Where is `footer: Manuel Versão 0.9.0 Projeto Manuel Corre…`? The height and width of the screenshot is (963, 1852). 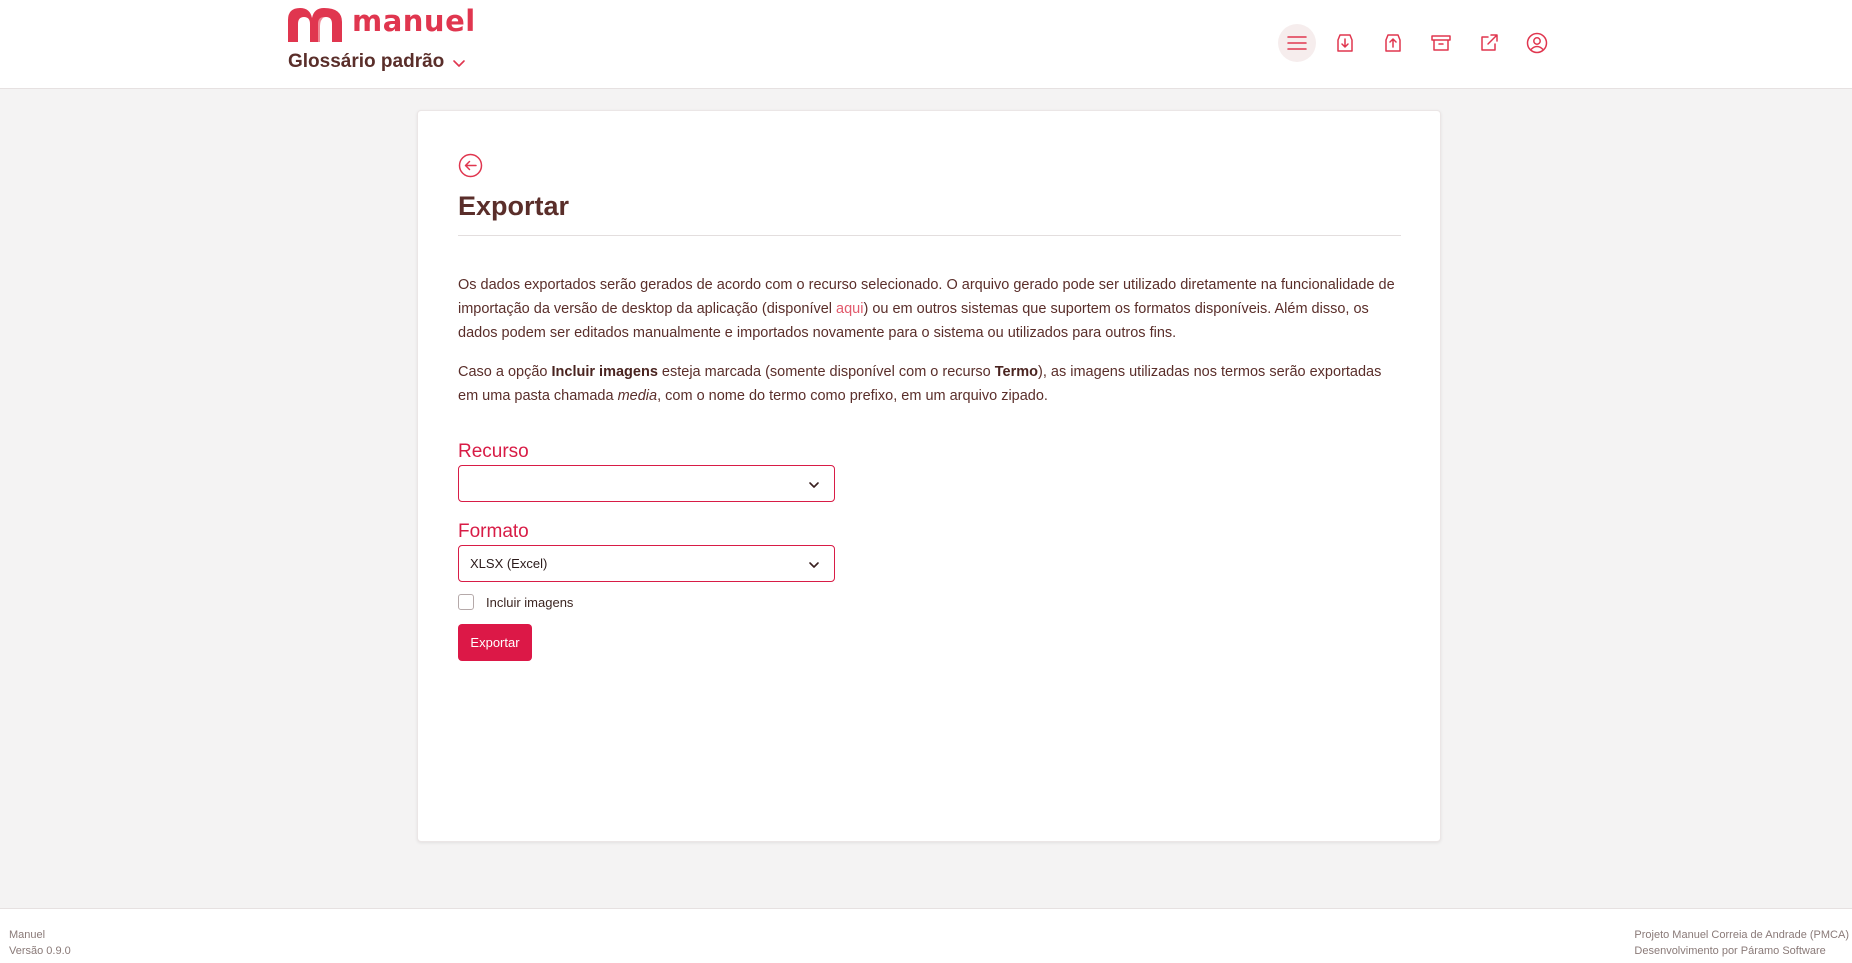
footer: Manuel Versão 0.9.0 Projeto Manuel Corre… is located at coordinates (926, 935).